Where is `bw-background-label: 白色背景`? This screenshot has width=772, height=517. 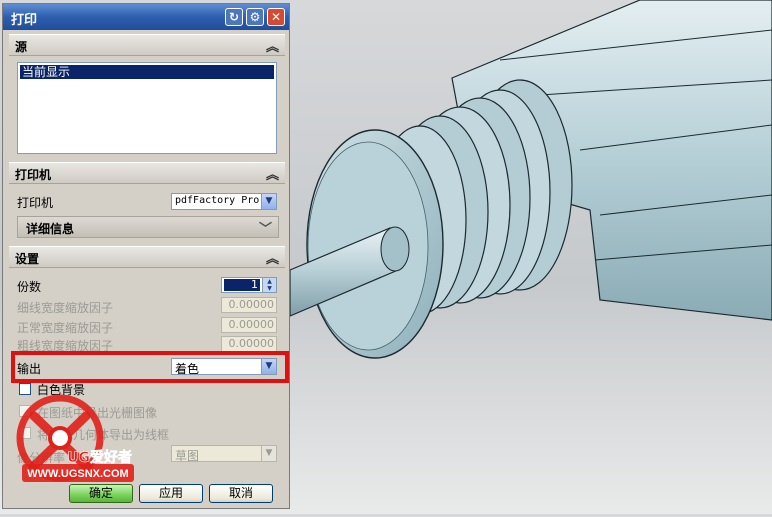 bw-background-label: 白色背景 is located at coordinates (61, 390).